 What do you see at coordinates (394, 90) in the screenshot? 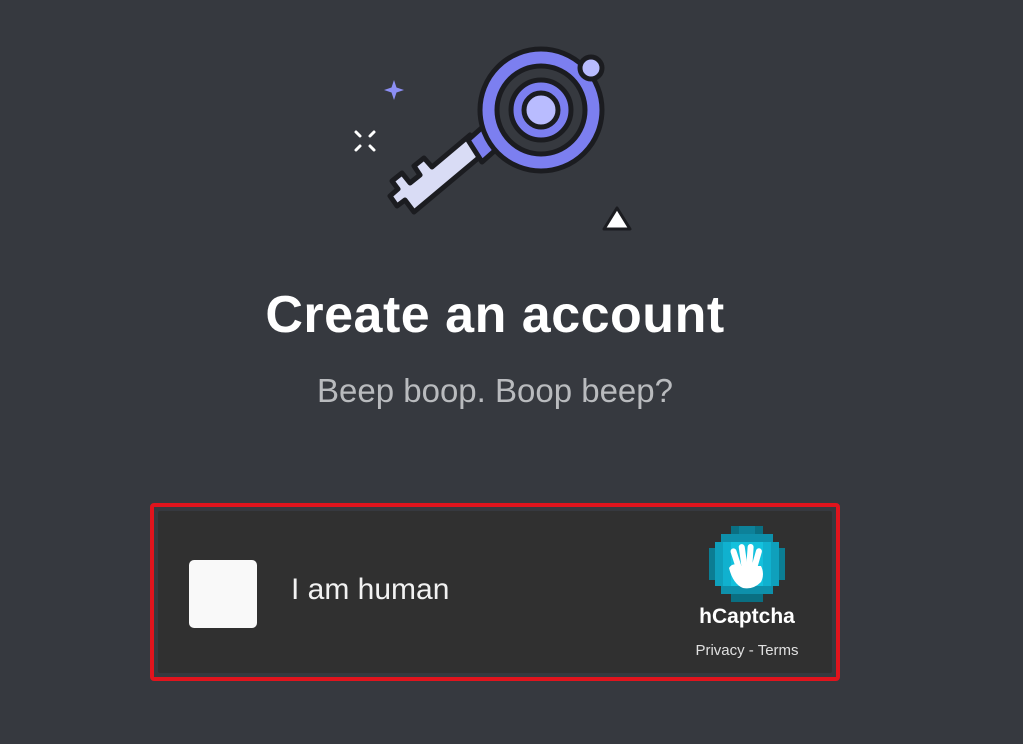
I see `sparkle-icon` at bounding box center [394, 90].